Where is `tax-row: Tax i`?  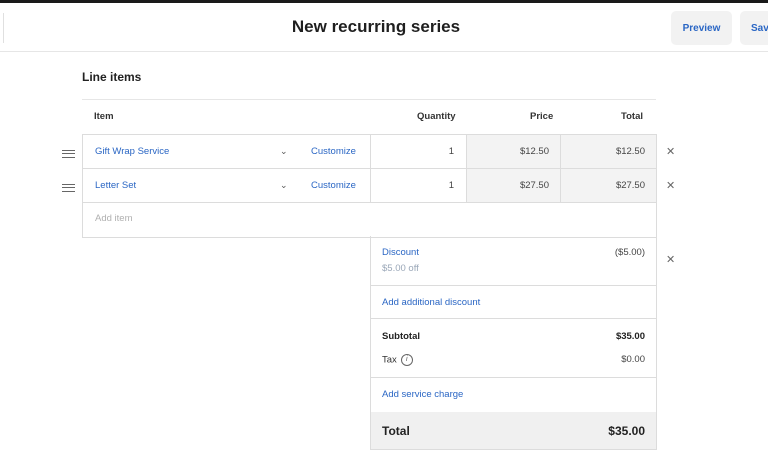 tax-row: Tax i is located at coordinates (397, 360).